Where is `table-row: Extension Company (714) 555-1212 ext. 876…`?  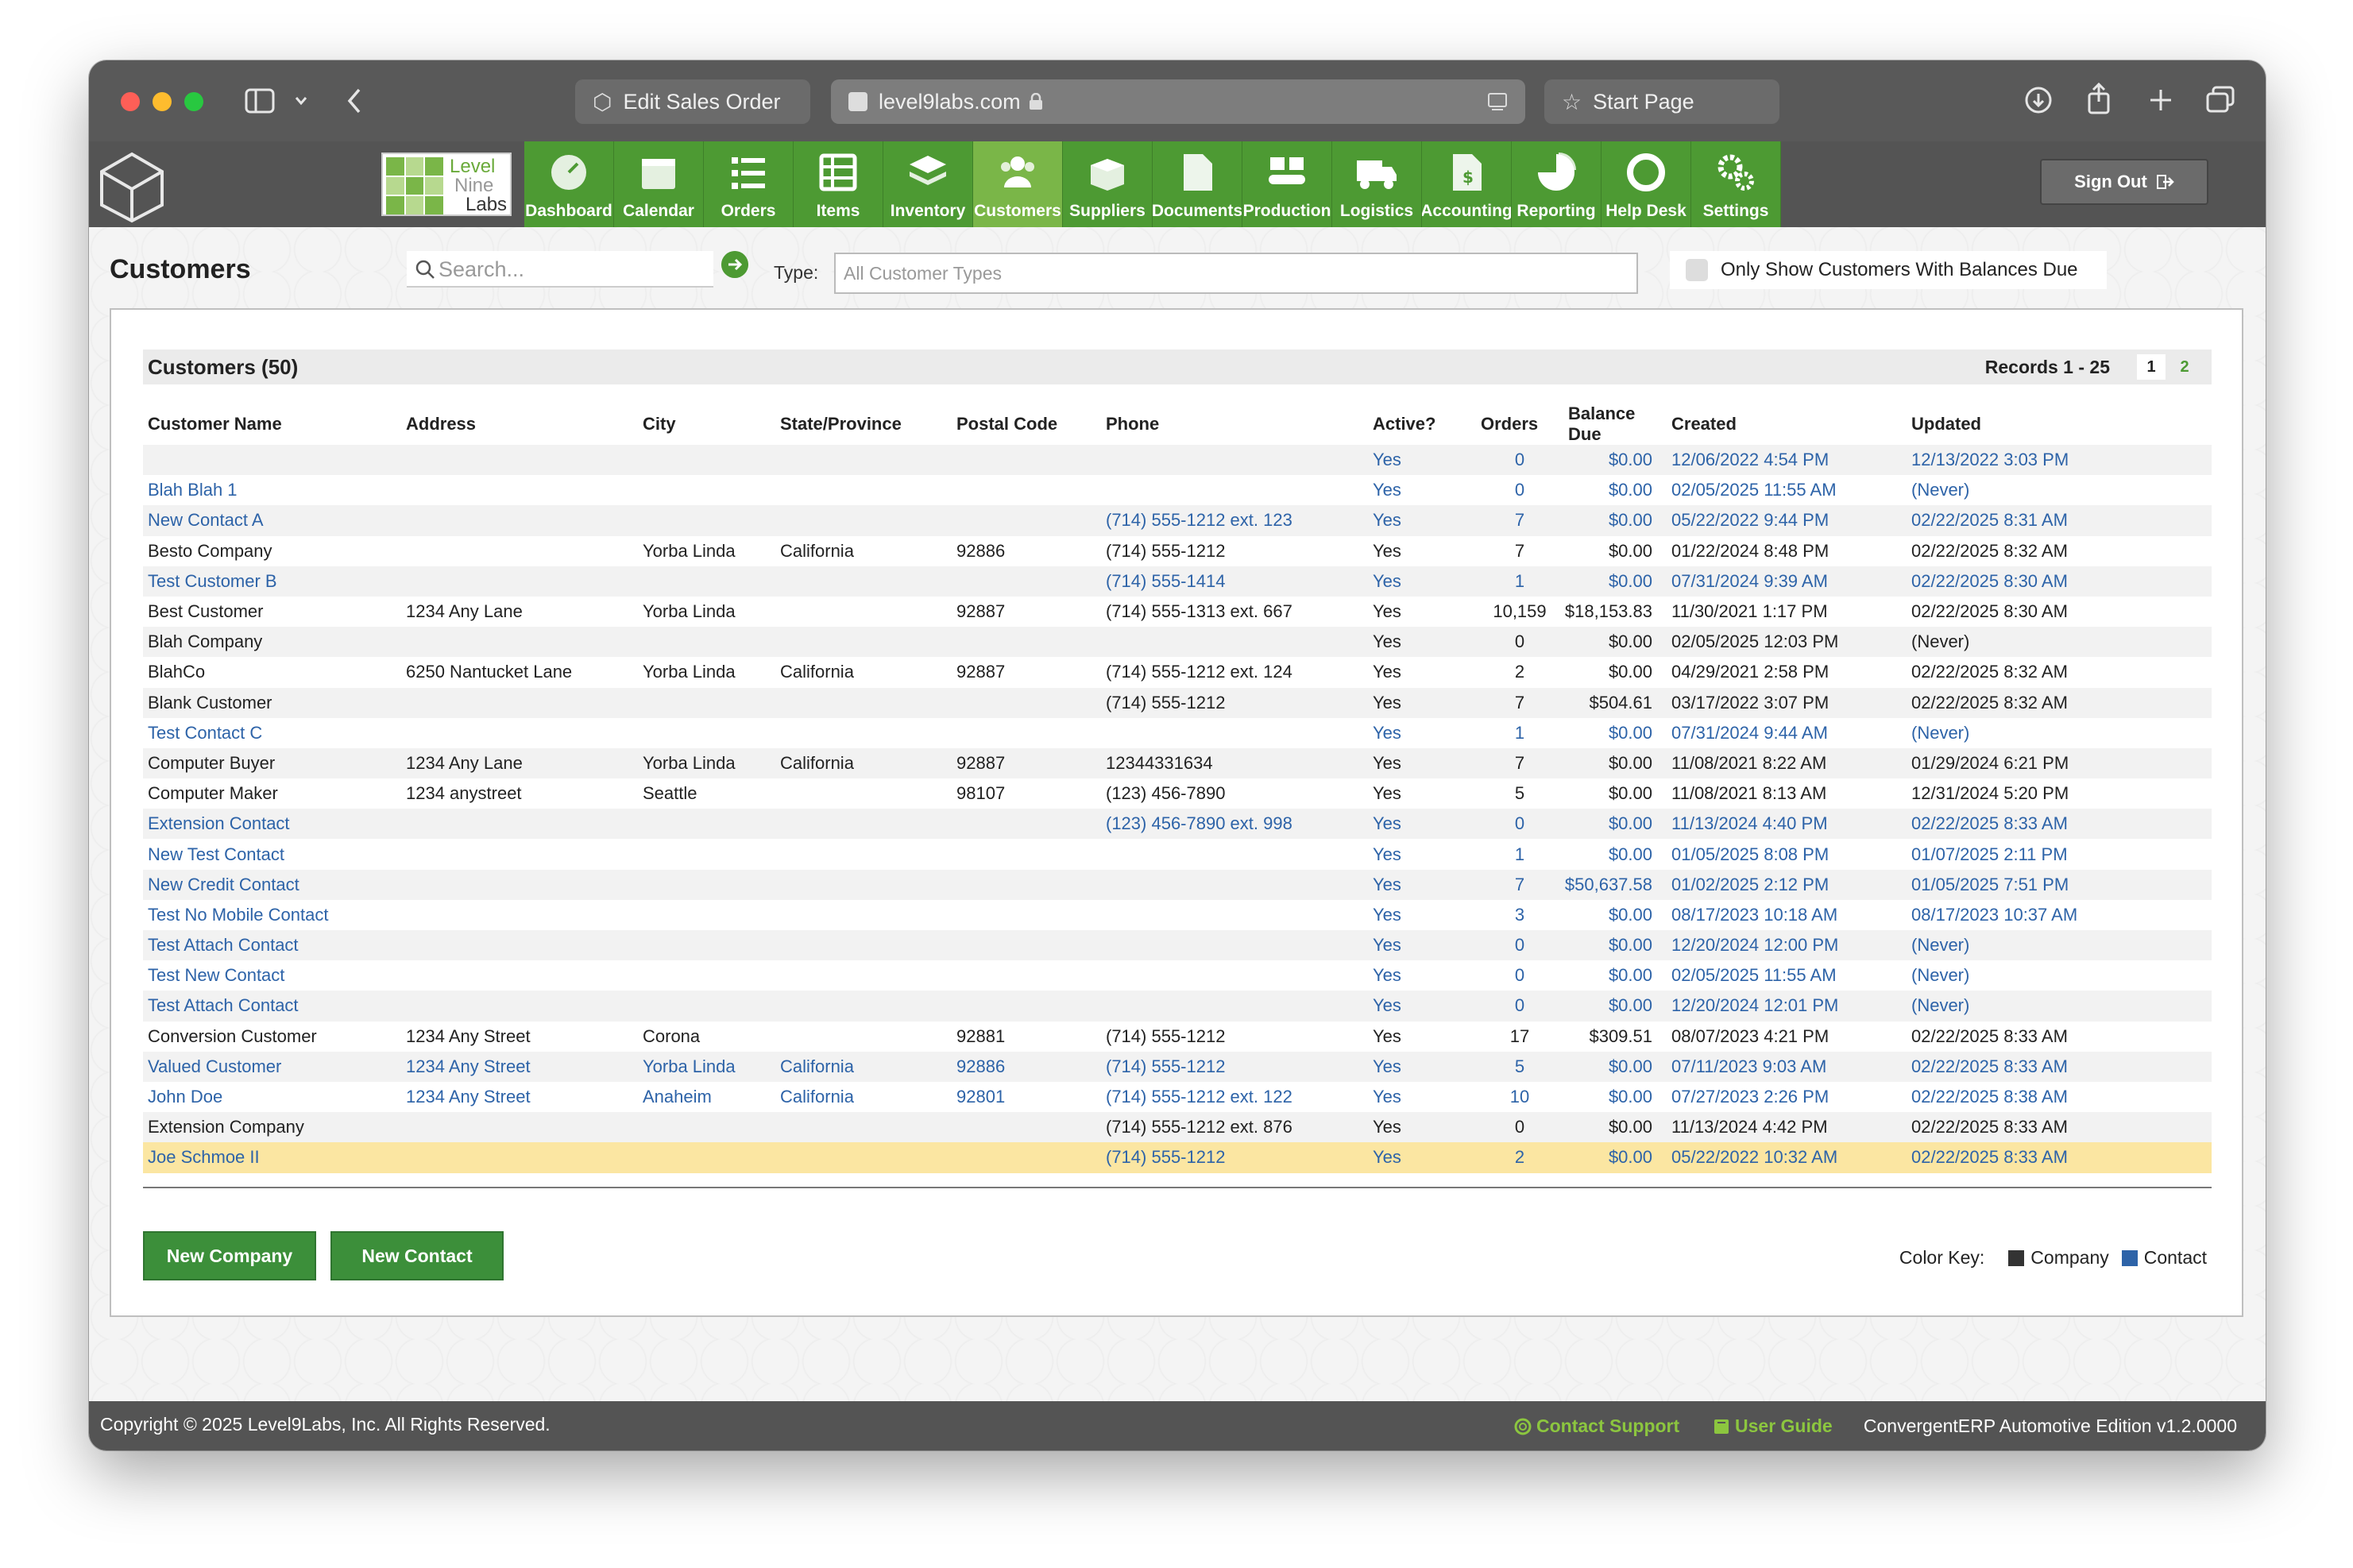
table-row: Extension Company (714) 555-1212 ext. 876… is located at coordinates (1177, 1127).